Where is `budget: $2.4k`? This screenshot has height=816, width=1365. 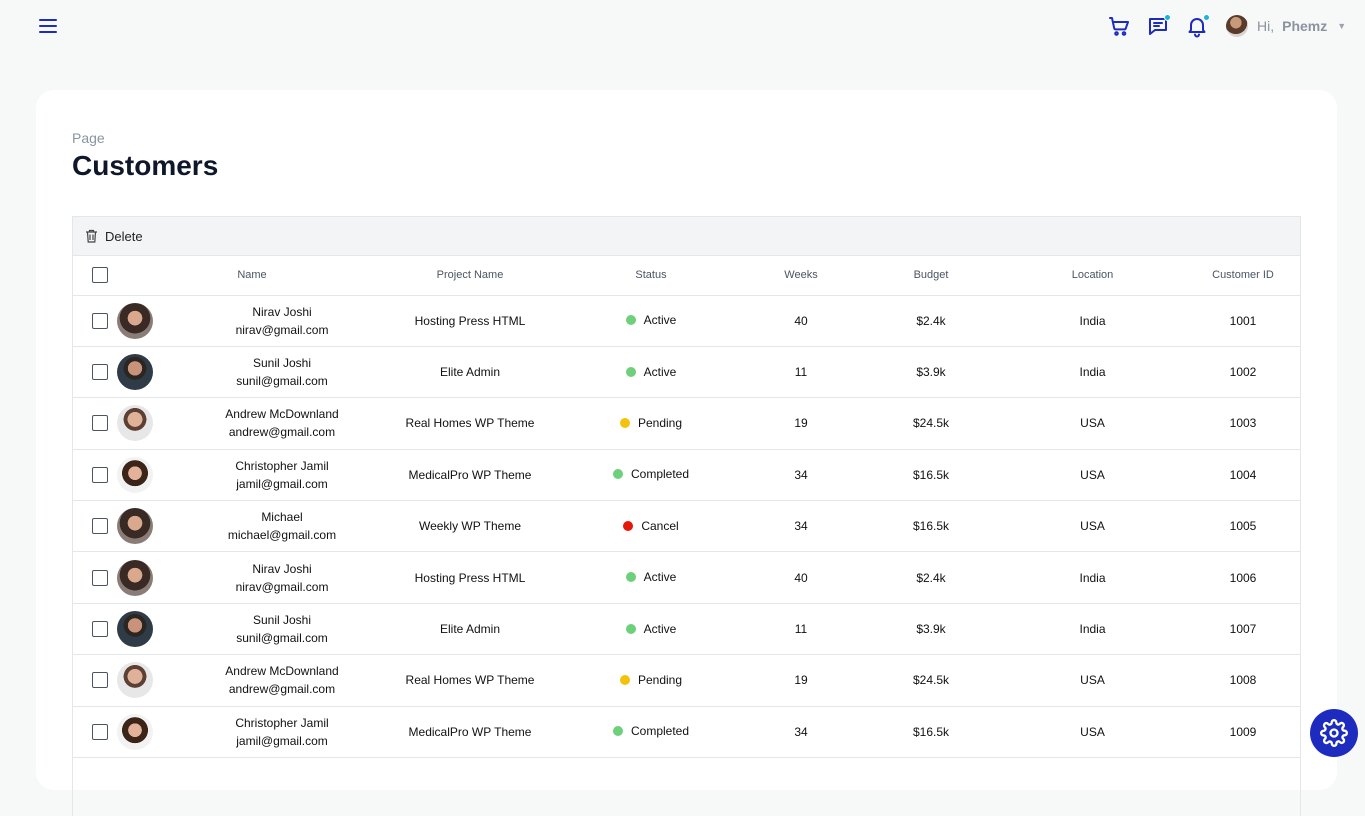
budget: $2.4k is located at coordinates (931, 321).